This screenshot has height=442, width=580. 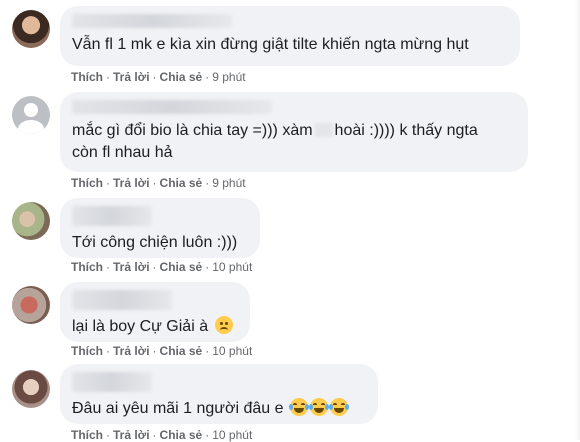 I want to click on comment-text-part: mắc gì đổi bio là chia tay =))) xàm, so click(x=192, y=130).